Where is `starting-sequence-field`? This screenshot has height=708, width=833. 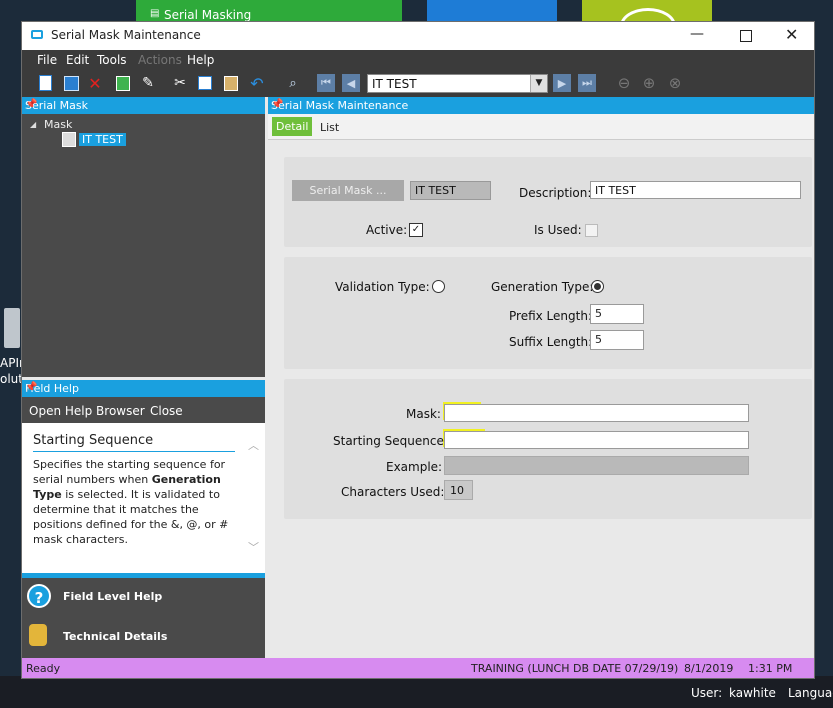 starting-sequence-field is located at coordinates (596, 440).